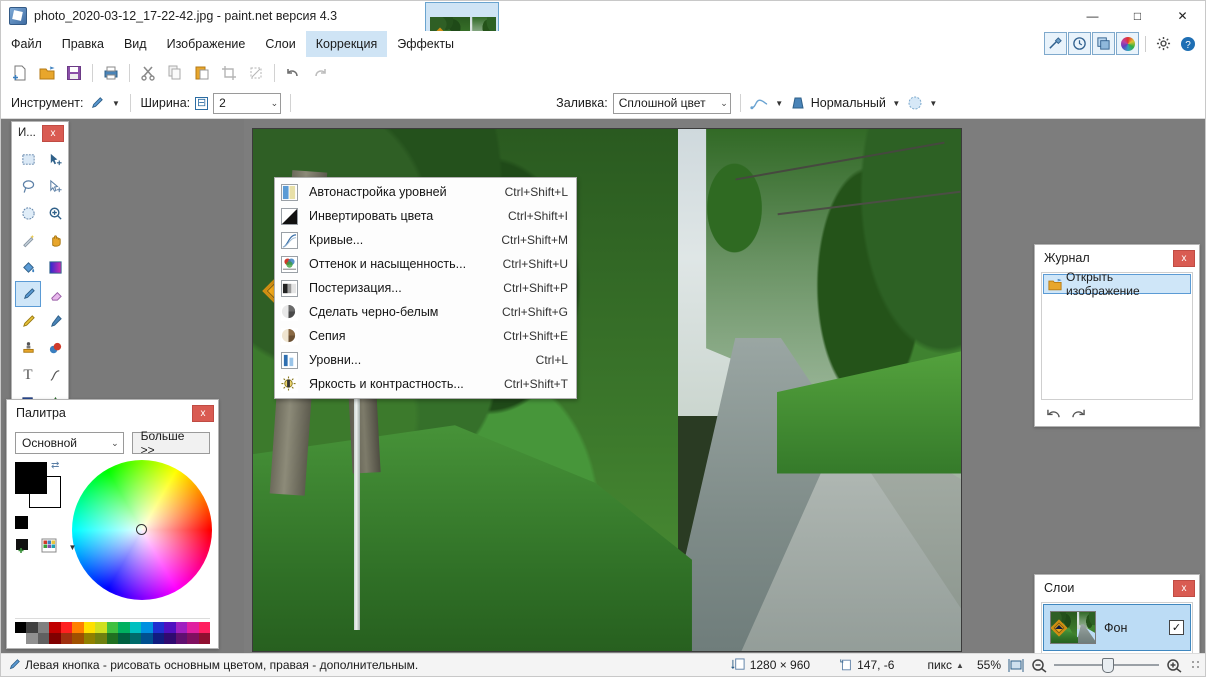 The height and width of the screenshot is (677, 1206). What do you see at coordinates (425, 312) in the screenshot?
I see `menu-item-black-and-white: Сделать черно-белым Ctrl+Shift+G` at bounding box center [425, 312].